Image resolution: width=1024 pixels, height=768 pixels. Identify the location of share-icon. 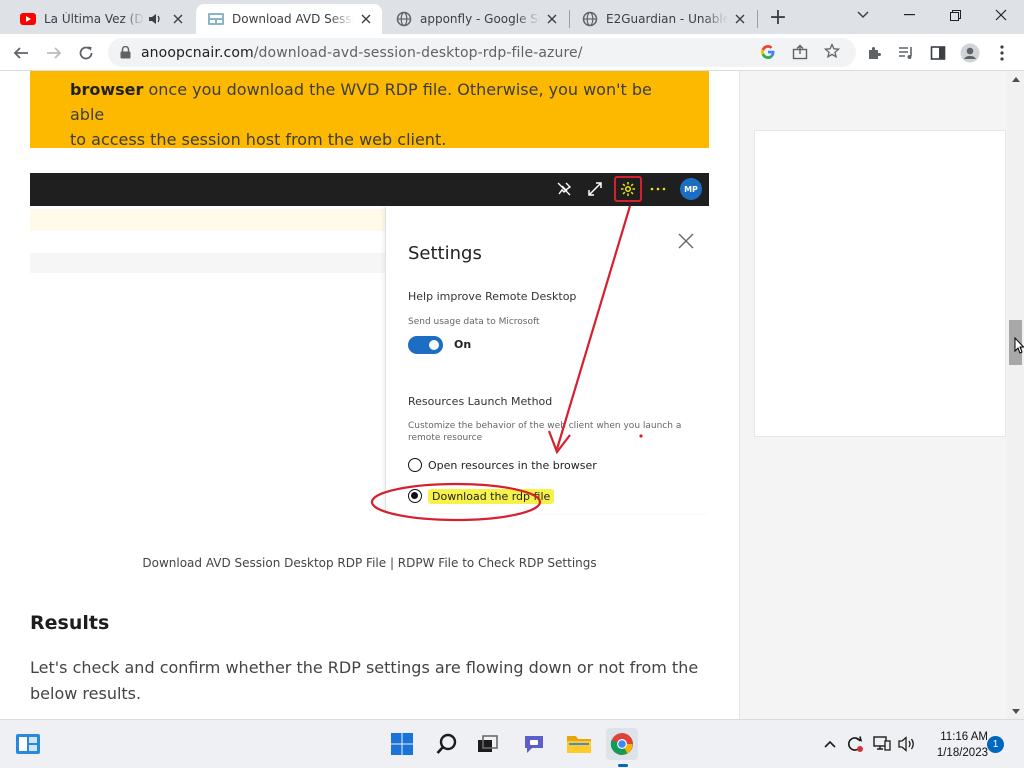
(800, 54).